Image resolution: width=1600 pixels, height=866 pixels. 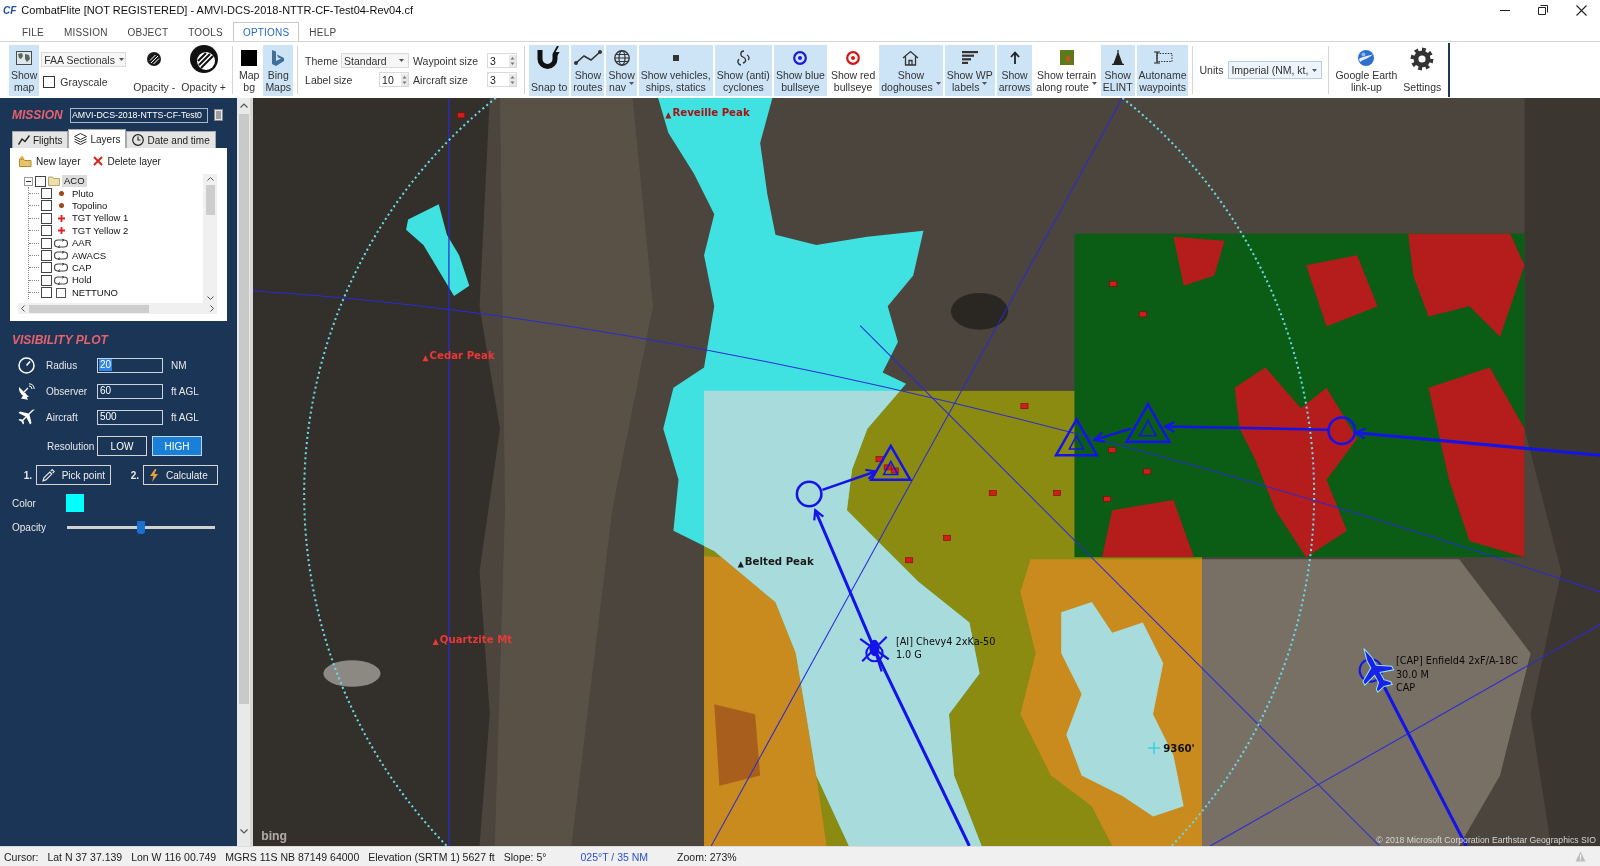 What do you see at coordinates (249, 70) in the screenshot?
I see `map-background-button: Map bg` at bounding box center [249, 70].